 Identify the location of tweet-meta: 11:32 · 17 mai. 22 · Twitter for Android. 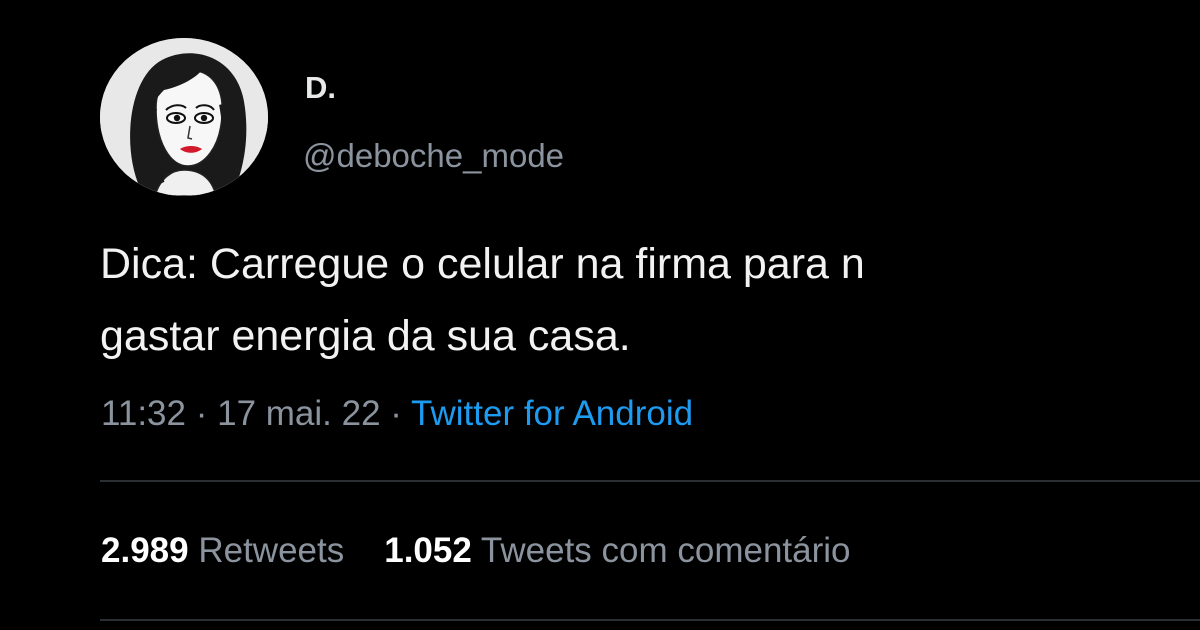
(397, 413).